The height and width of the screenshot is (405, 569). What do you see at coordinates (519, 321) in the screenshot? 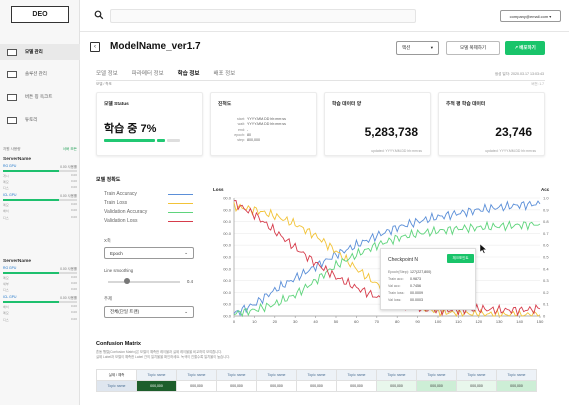
I see `x-tick-label: 140` at bounding box center [519, 321].